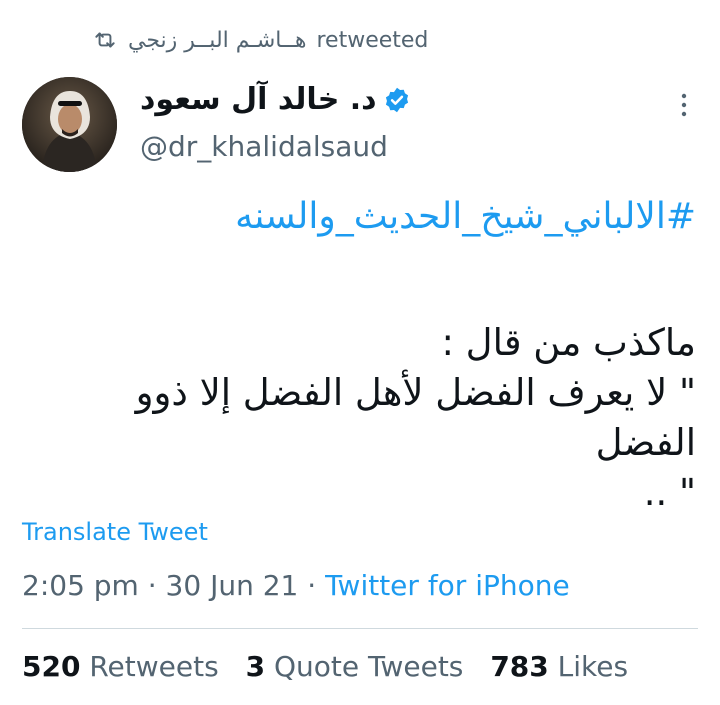 The width and height of the screenshot is (720, 705). What do you see at coordinates (415, 417) in the screenshot?
I see `tweet-line-2: " لا يعرف الفضل لأهل الفضل إلا ذوو الفضل` at bounding box center [415, 417].